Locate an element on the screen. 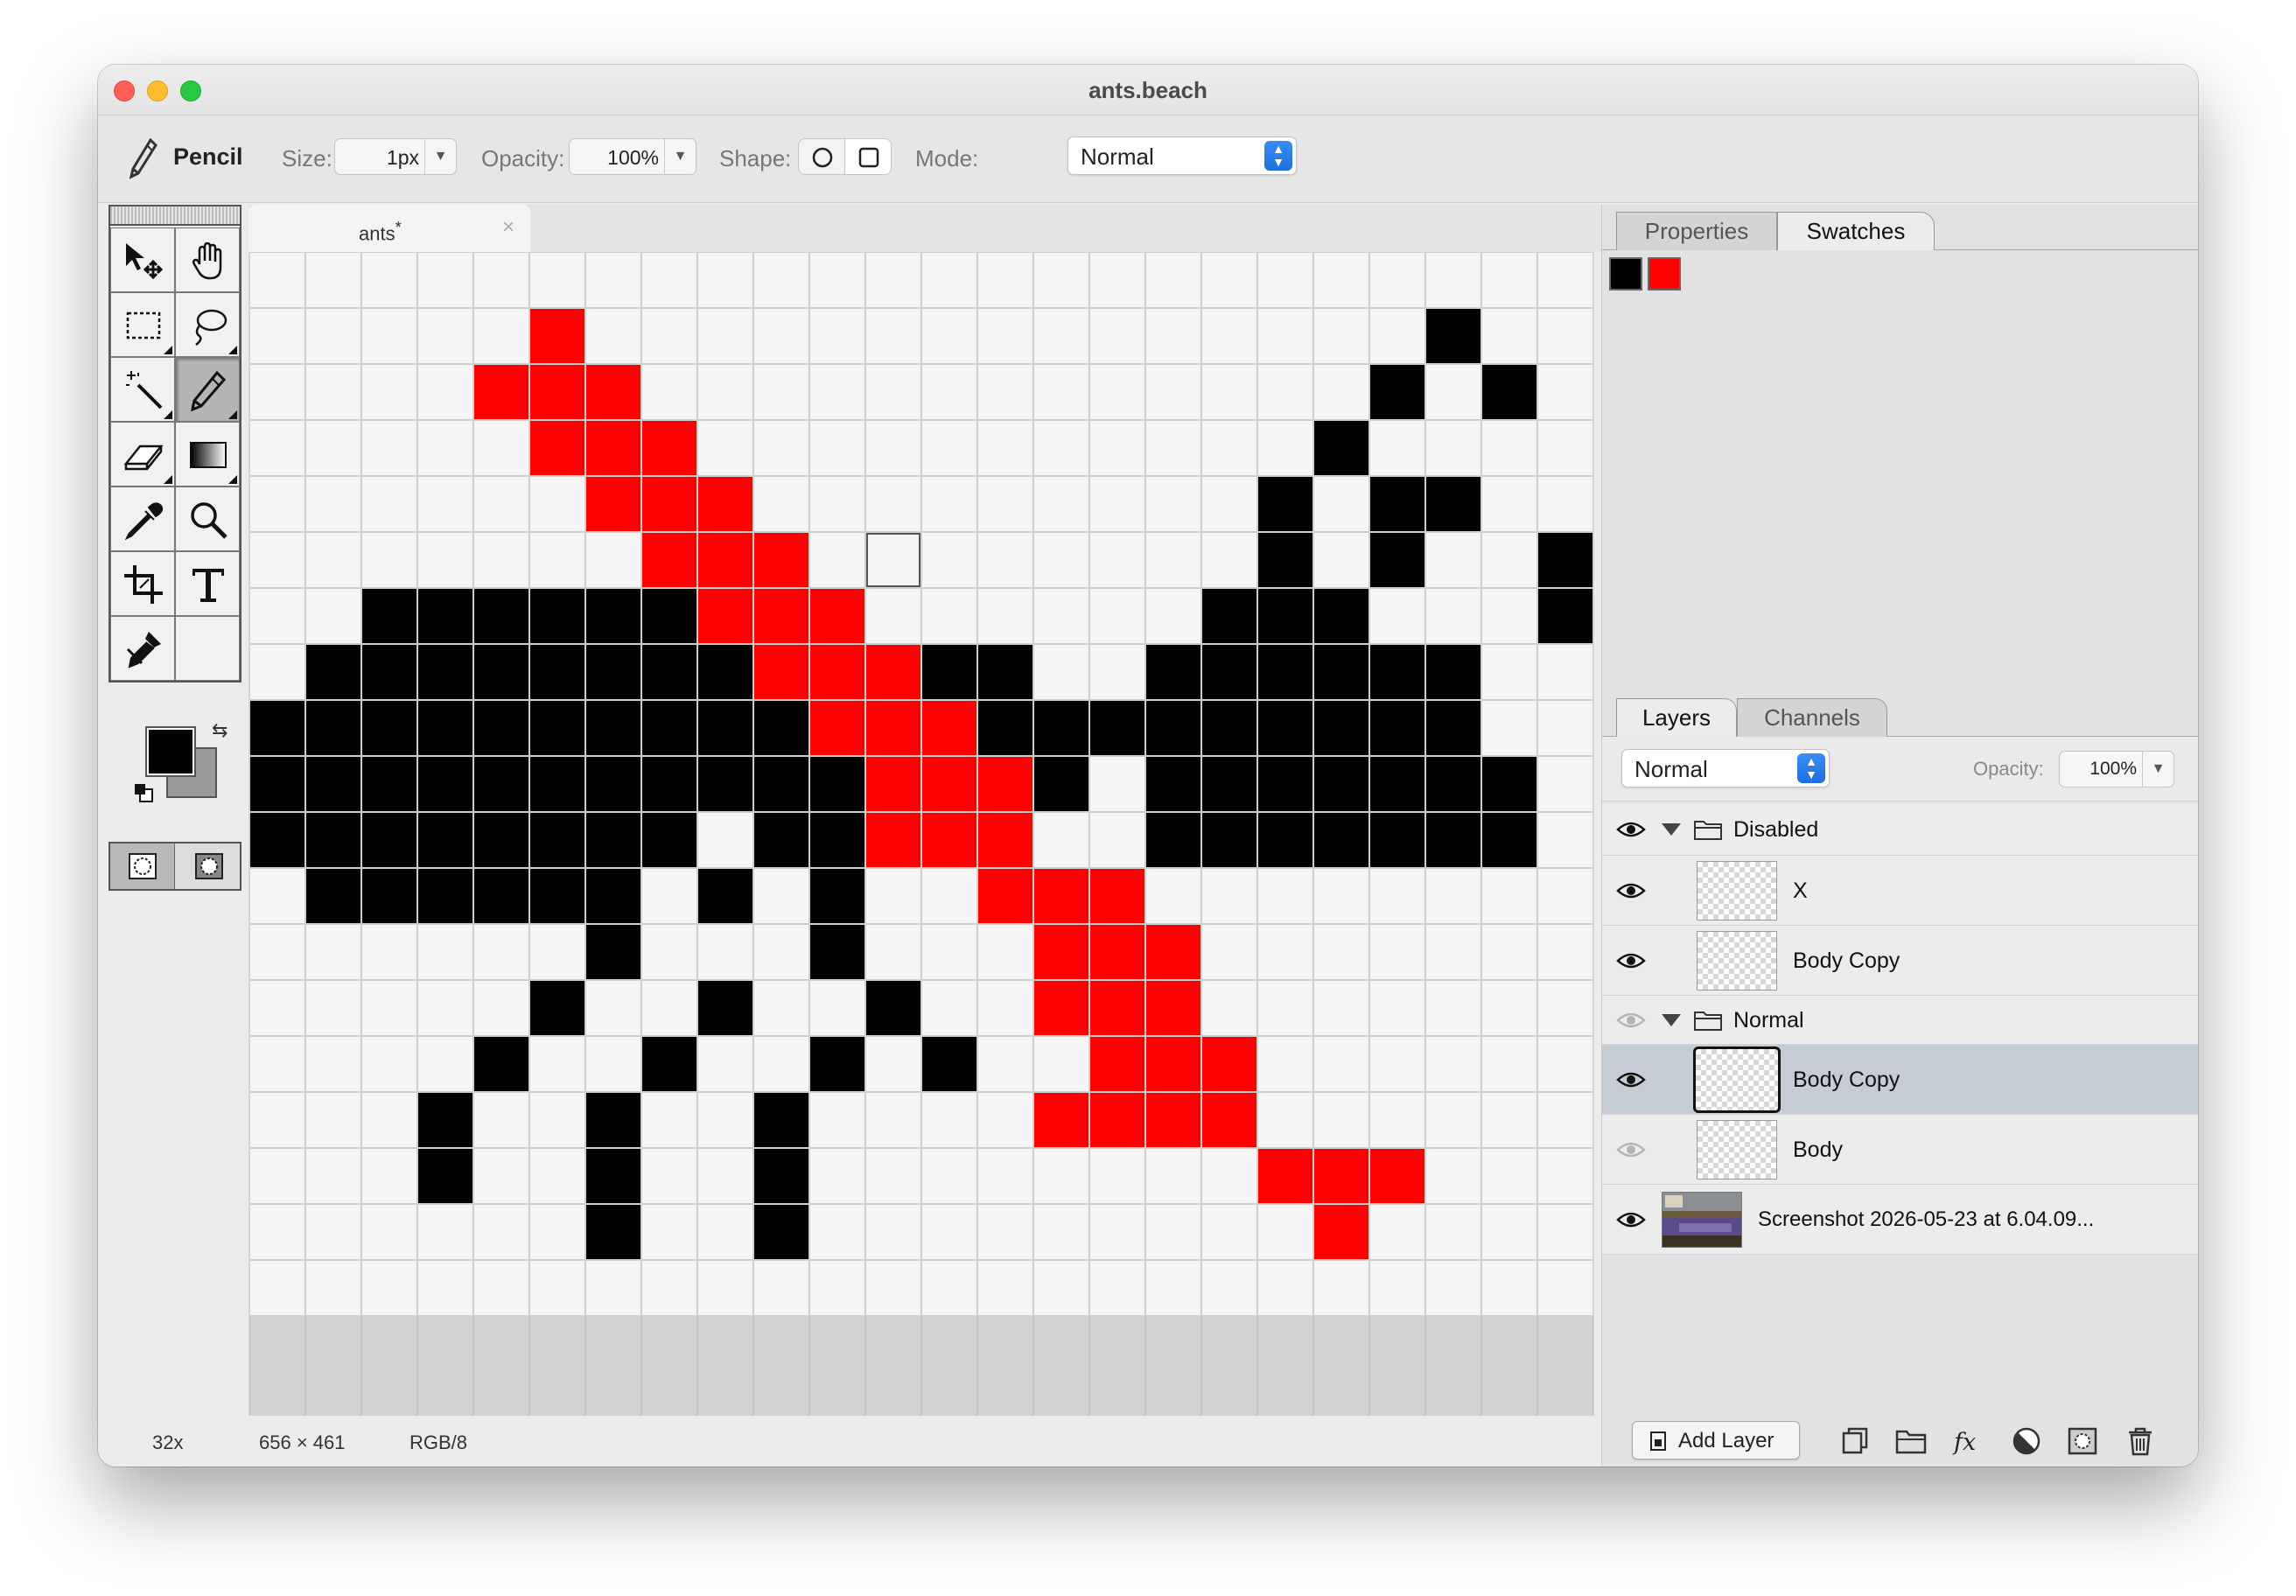 Image resolution: width=2296 pixels, height=1596 pixels. adjustment-icon is located at coordinates (2026, 1441).